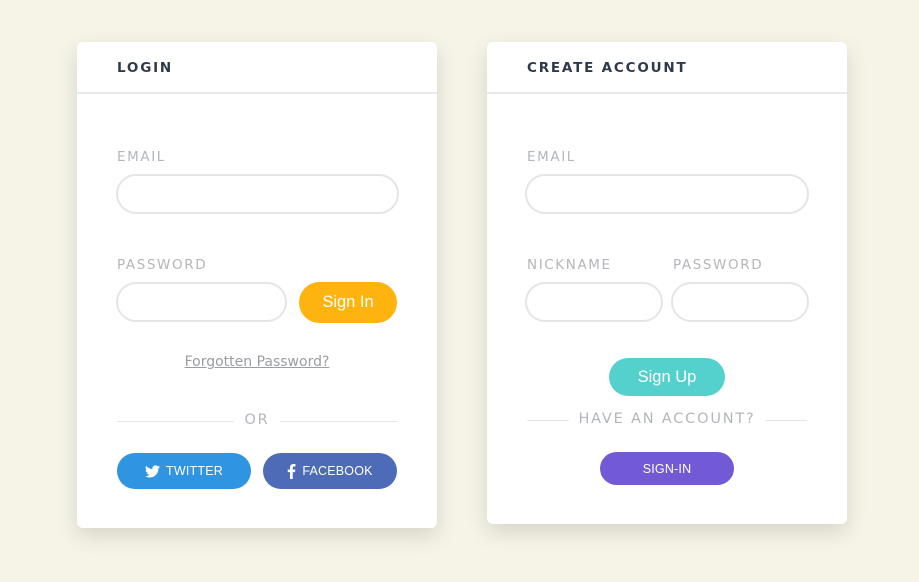 This screenshot has width=919, height=582. Describe the element at coordinates (569, 265) in the screenshot. I see `nickname-label: NICKNAME` at that location.